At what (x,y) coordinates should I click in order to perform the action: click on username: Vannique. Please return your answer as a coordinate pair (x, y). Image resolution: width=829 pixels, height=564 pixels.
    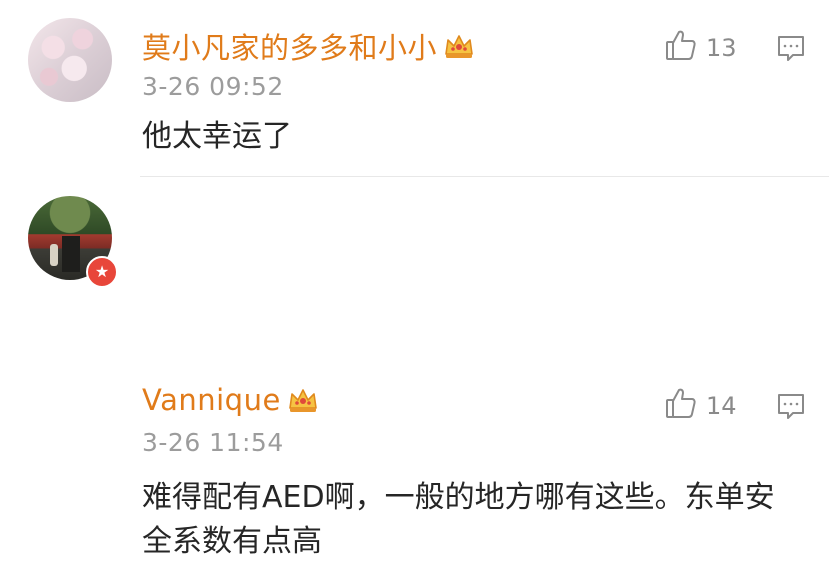
    Looking at the image, I should click on (230, 400).